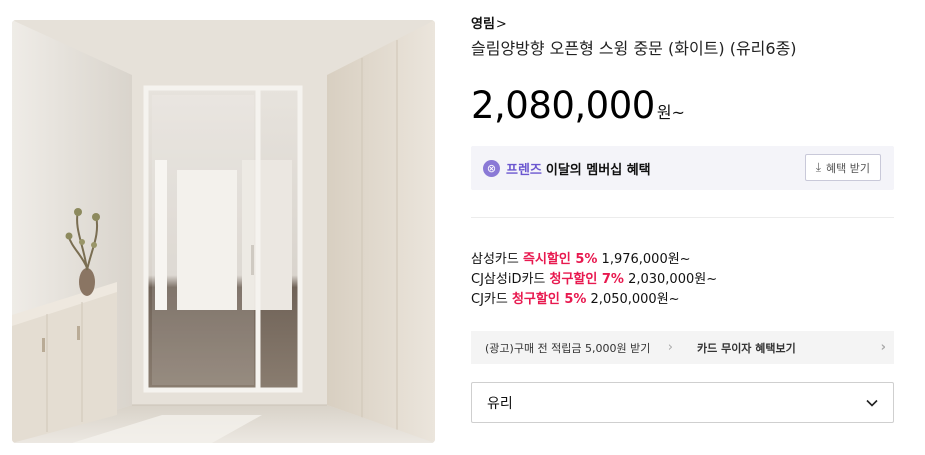 The image size is (925, 455). I want to click on card-installment-link: 카드 무이자 혜택보기 ›, so click(787, 347).